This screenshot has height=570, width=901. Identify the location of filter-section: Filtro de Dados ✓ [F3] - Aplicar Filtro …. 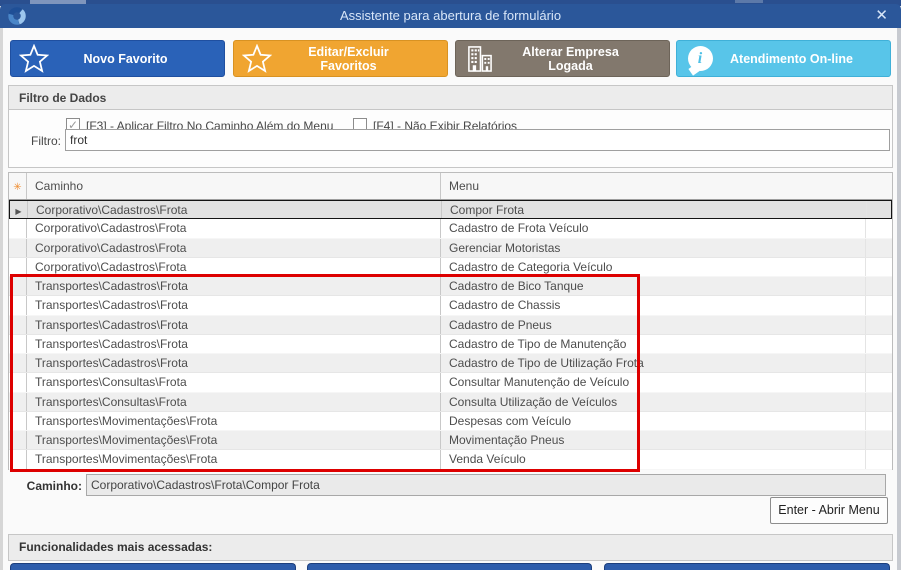
(450, 126).